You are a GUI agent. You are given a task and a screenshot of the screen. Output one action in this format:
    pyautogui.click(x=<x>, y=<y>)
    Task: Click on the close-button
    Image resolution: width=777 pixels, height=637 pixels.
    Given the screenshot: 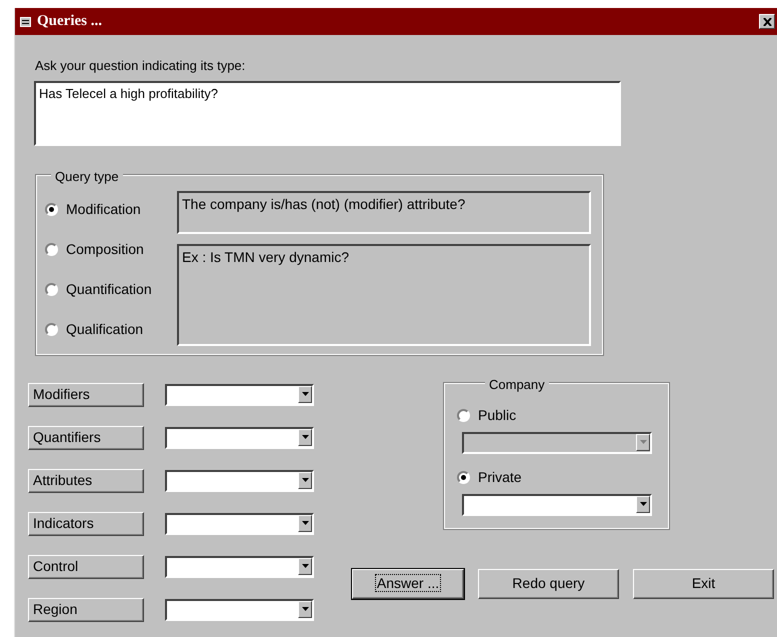 What is the action you would take?
    pyautogui.click(x=767, y=21)
    